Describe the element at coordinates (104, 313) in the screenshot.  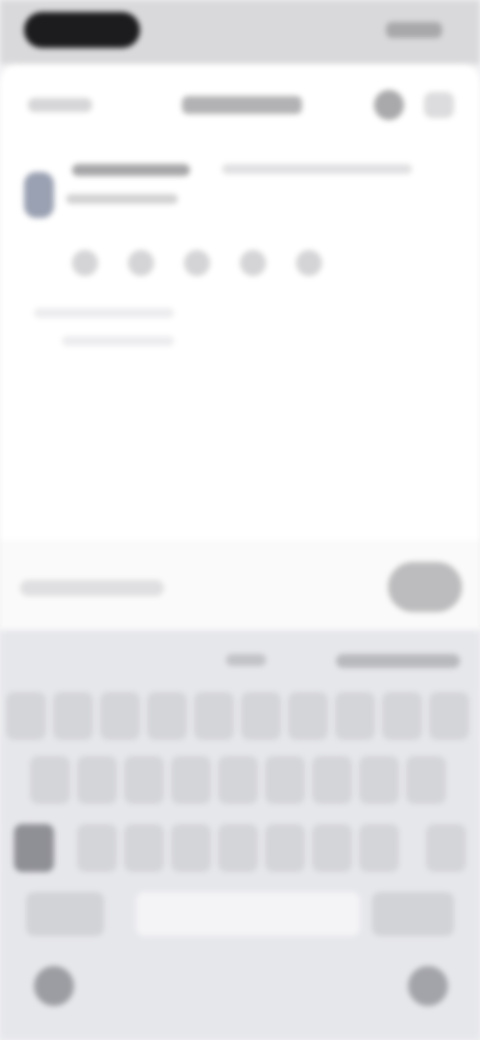
I see `text-input-area` at that location.